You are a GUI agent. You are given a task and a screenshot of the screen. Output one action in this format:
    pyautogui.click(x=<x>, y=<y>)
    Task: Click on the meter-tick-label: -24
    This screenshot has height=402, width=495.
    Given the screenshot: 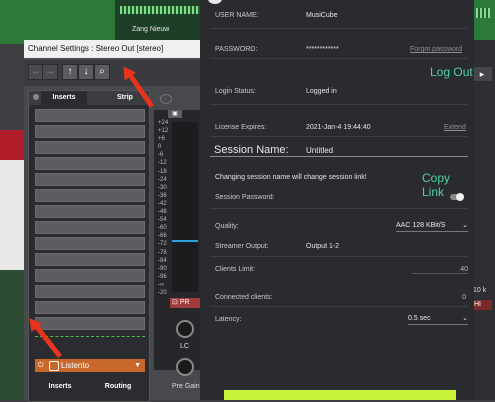 What is the action you would take?
    pyautogui.click(x=162, y=179)
    